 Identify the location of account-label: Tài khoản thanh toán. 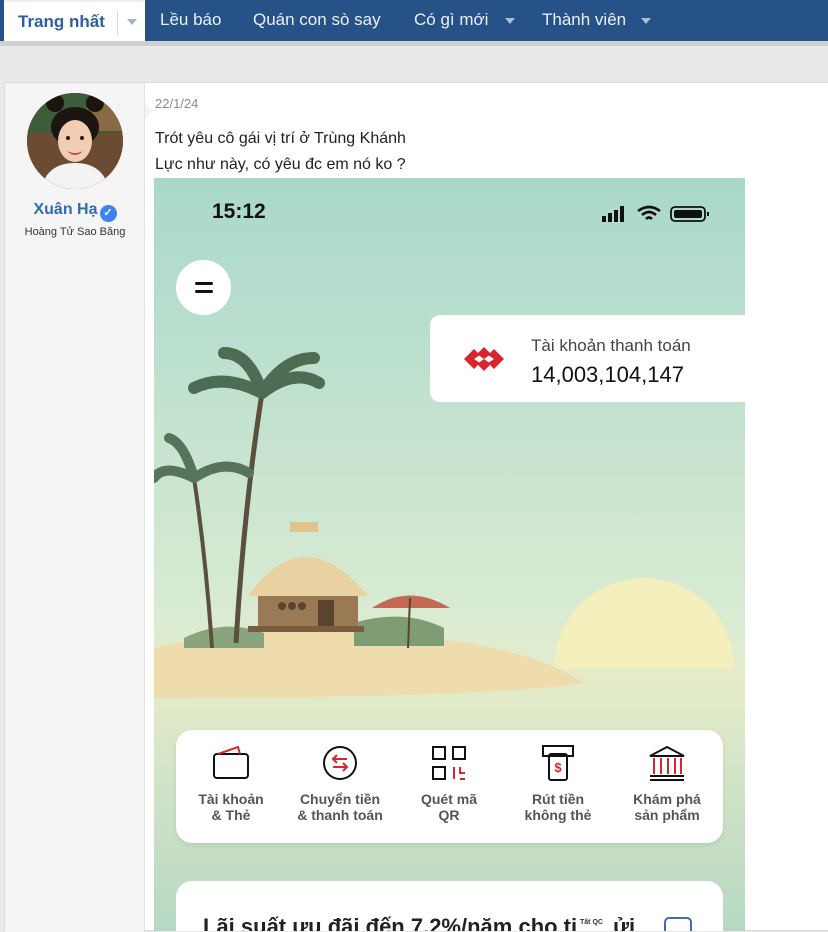
(611, 345).